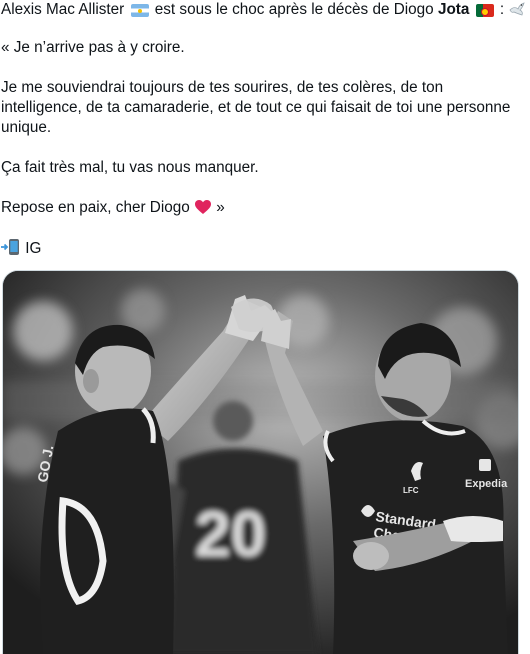 This screenshot has width=530, height=654. I want to click on paragraph-1: « Je n’arrive pas à y croire., so click(93, 47).